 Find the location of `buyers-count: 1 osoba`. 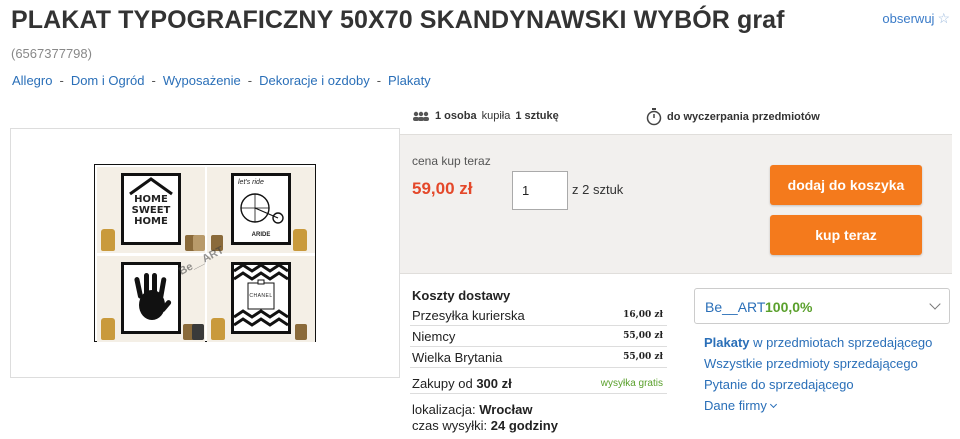

buyers-count: 1 osoba is located at coordinates (456, 116).